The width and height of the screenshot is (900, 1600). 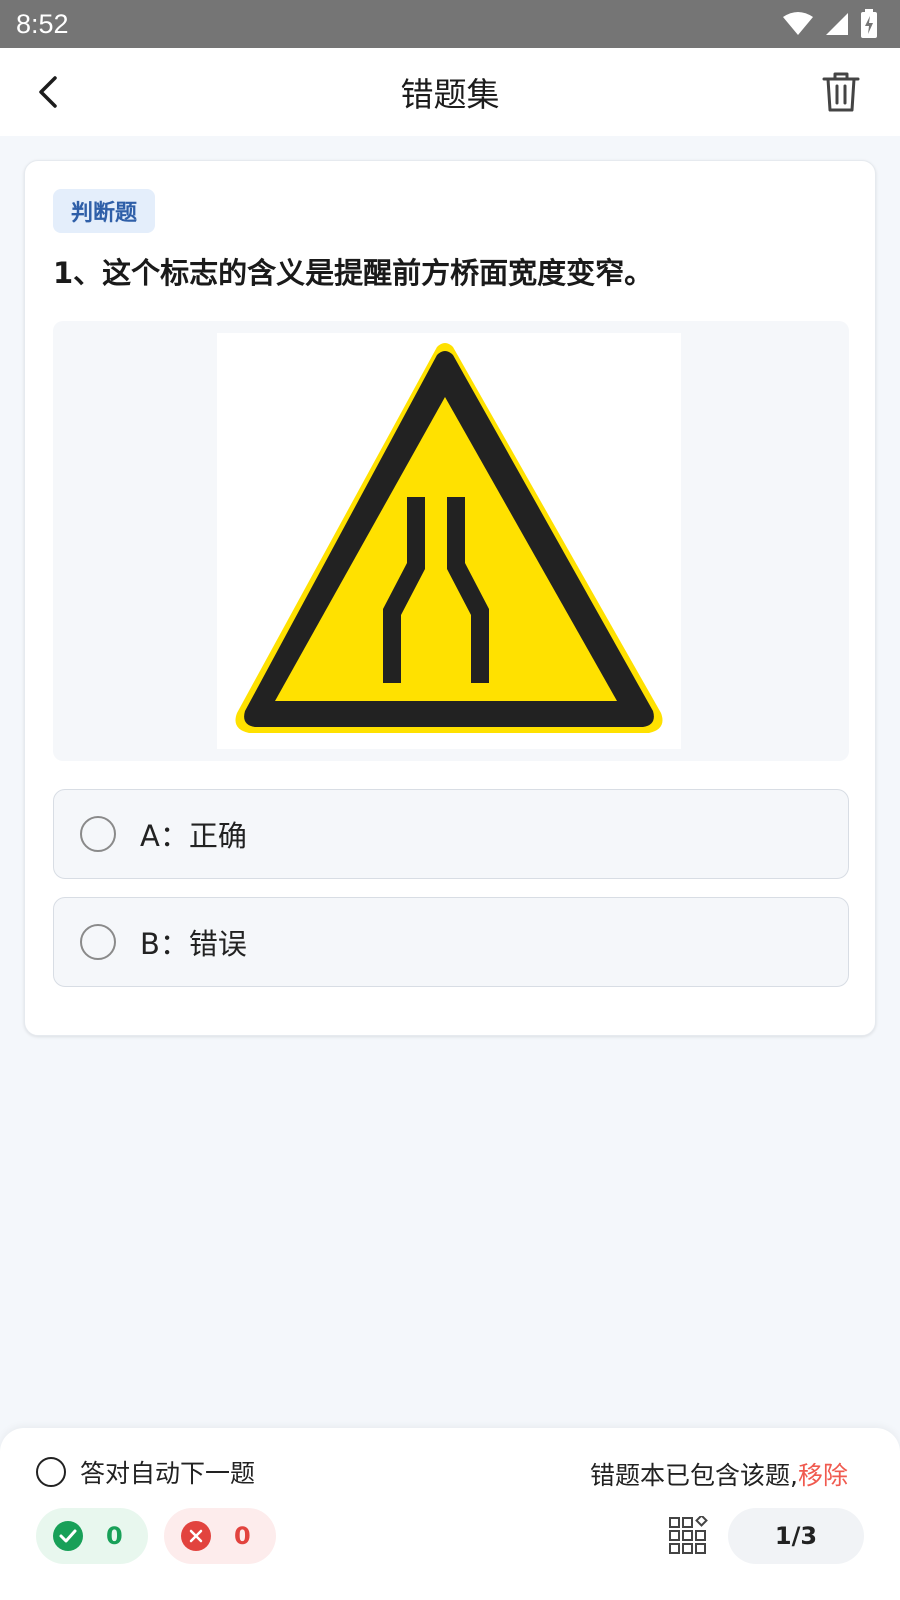 I want to click on option-a-radio, so click(x=98, y=834).